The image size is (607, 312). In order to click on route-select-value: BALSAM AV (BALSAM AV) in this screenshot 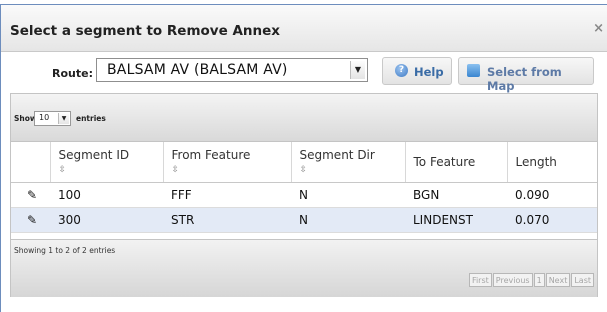, I will do `click(197, 70)`.